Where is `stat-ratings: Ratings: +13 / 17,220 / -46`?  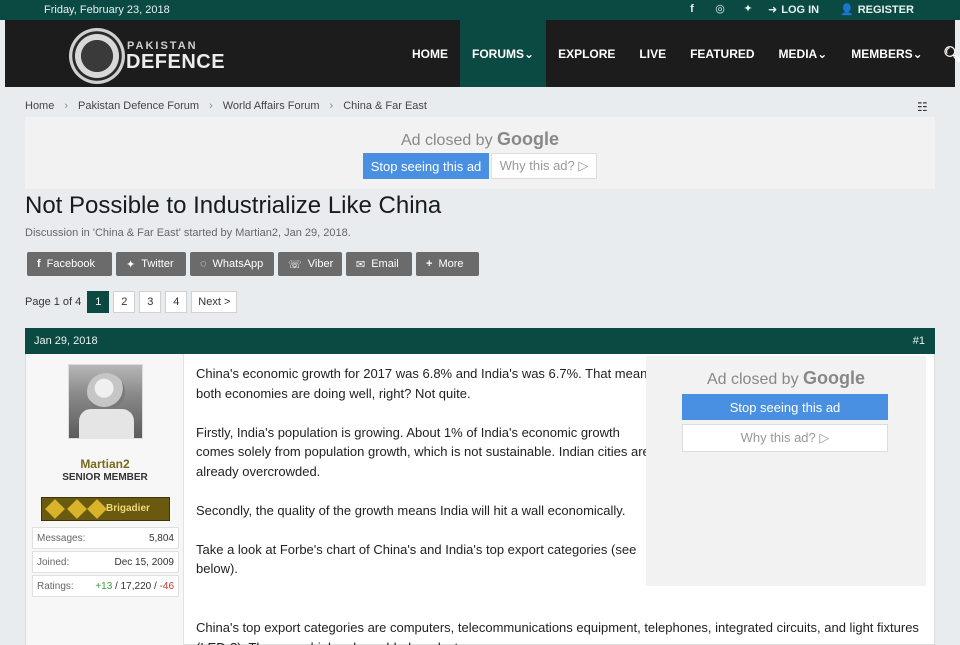
stat-ratings: Ratings: +13 / 17,220 / -46 is located at coordinates (105, 586).